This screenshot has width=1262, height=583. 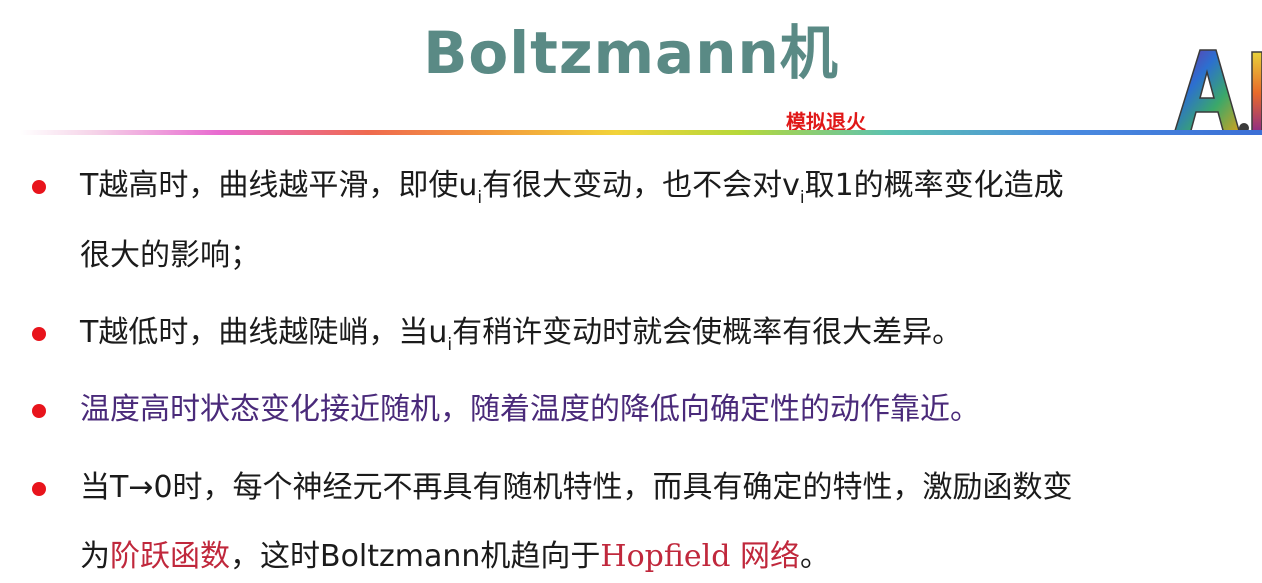 I want to click on bullet-4-line-2: 为阶跃函数，这时Boltzmann机趋向于Hopfield 网络。, so click(x=455, y=557).